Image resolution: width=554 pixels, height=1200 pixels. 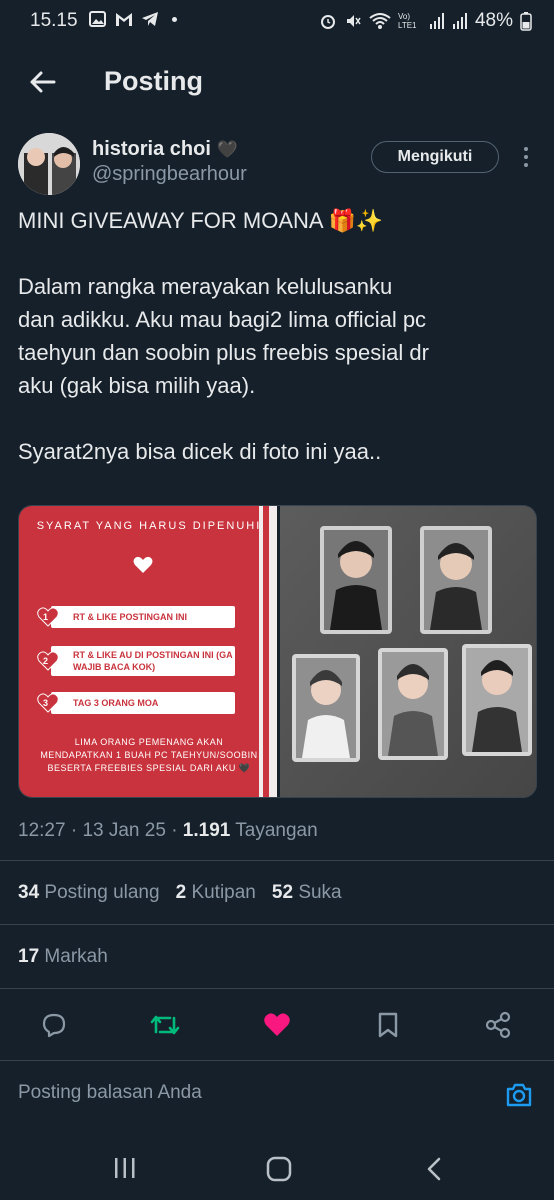 I want to click on bookmark-icon, so click(x=388, y=1025).